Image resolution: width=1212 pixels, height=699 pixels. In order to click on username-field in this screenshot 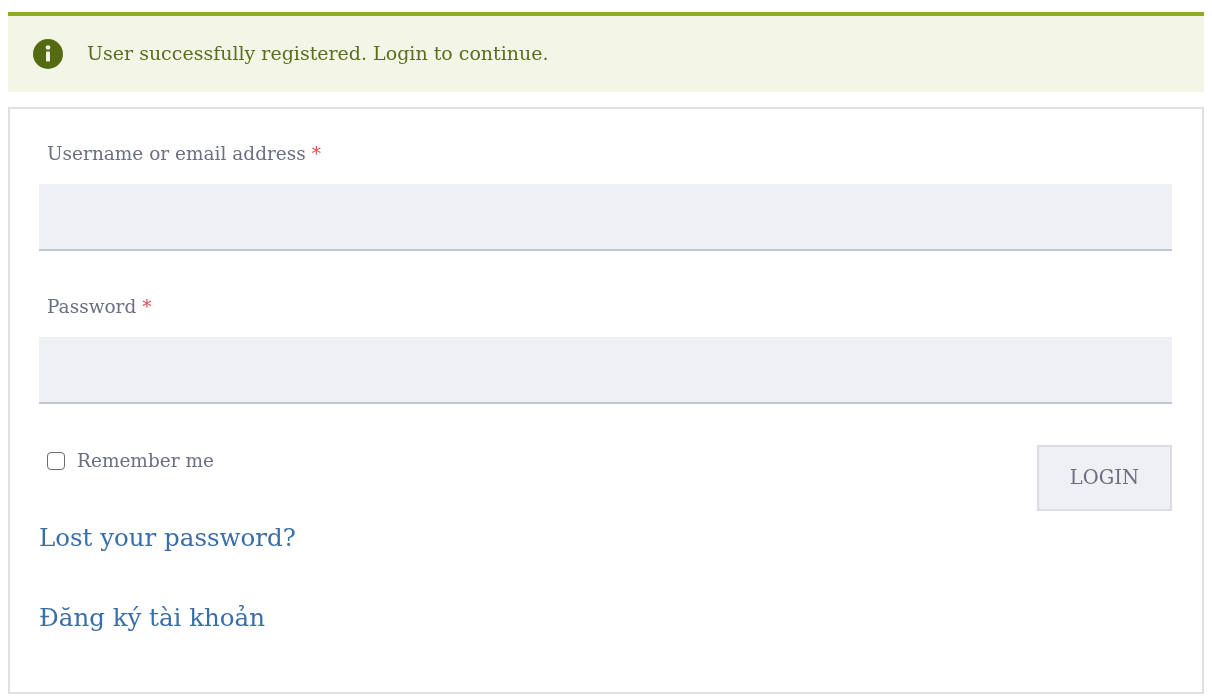, I will do `click(605, 217)`.